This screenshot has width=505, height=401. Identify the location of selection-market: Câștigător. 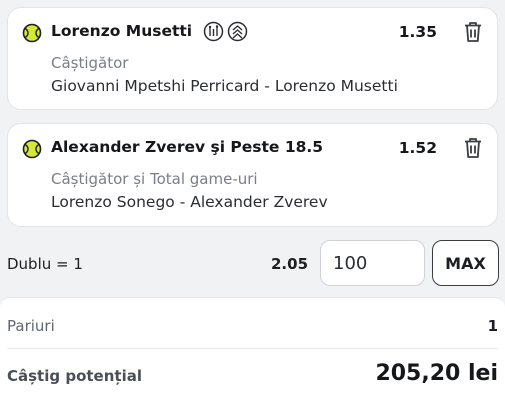
(90, 63).